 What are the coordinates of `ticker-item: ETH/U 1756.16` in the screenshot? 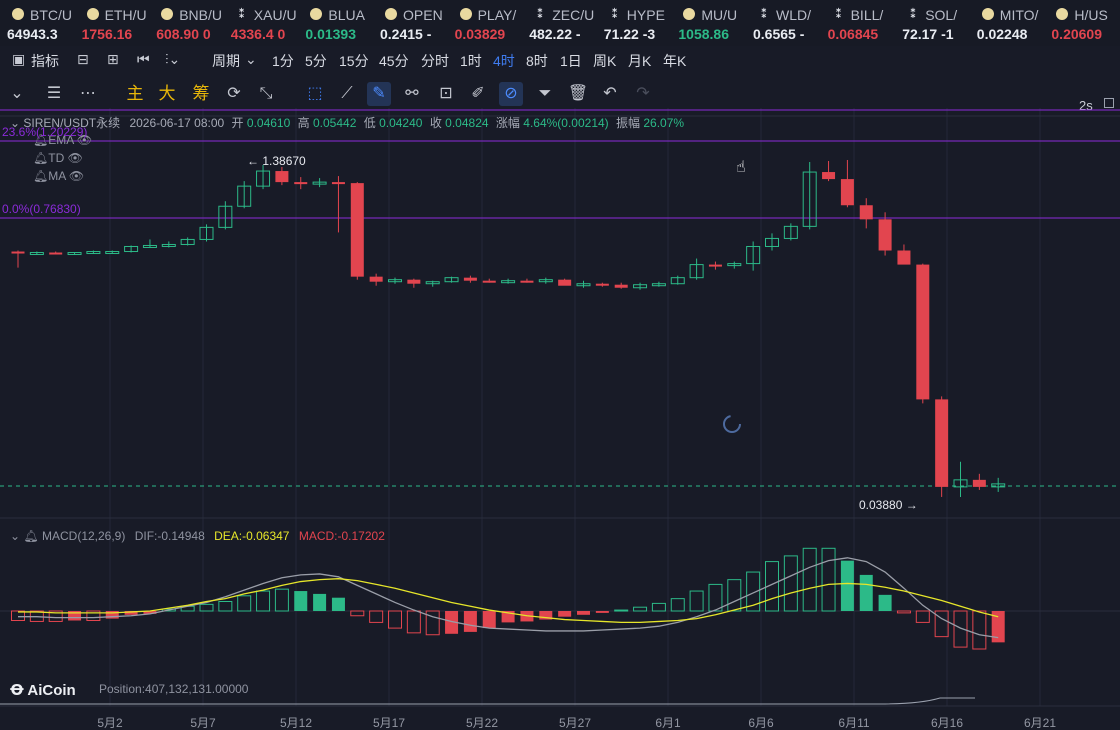 It's located at (116, 23).